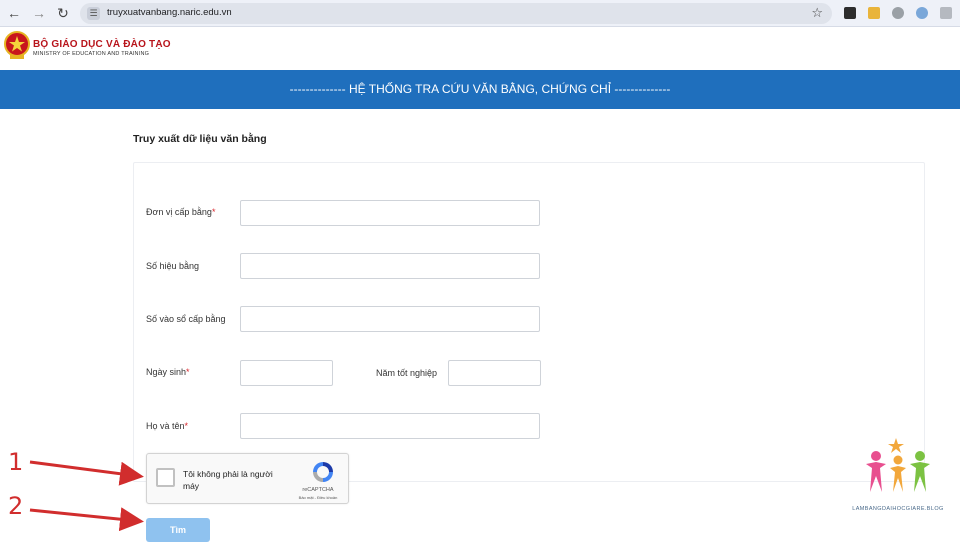 The image size is (960, 542). What do you see at coordinates (165, 477) in the screenshot?
I see `recaptcha-checkbox` at bounding box center [165, 477].